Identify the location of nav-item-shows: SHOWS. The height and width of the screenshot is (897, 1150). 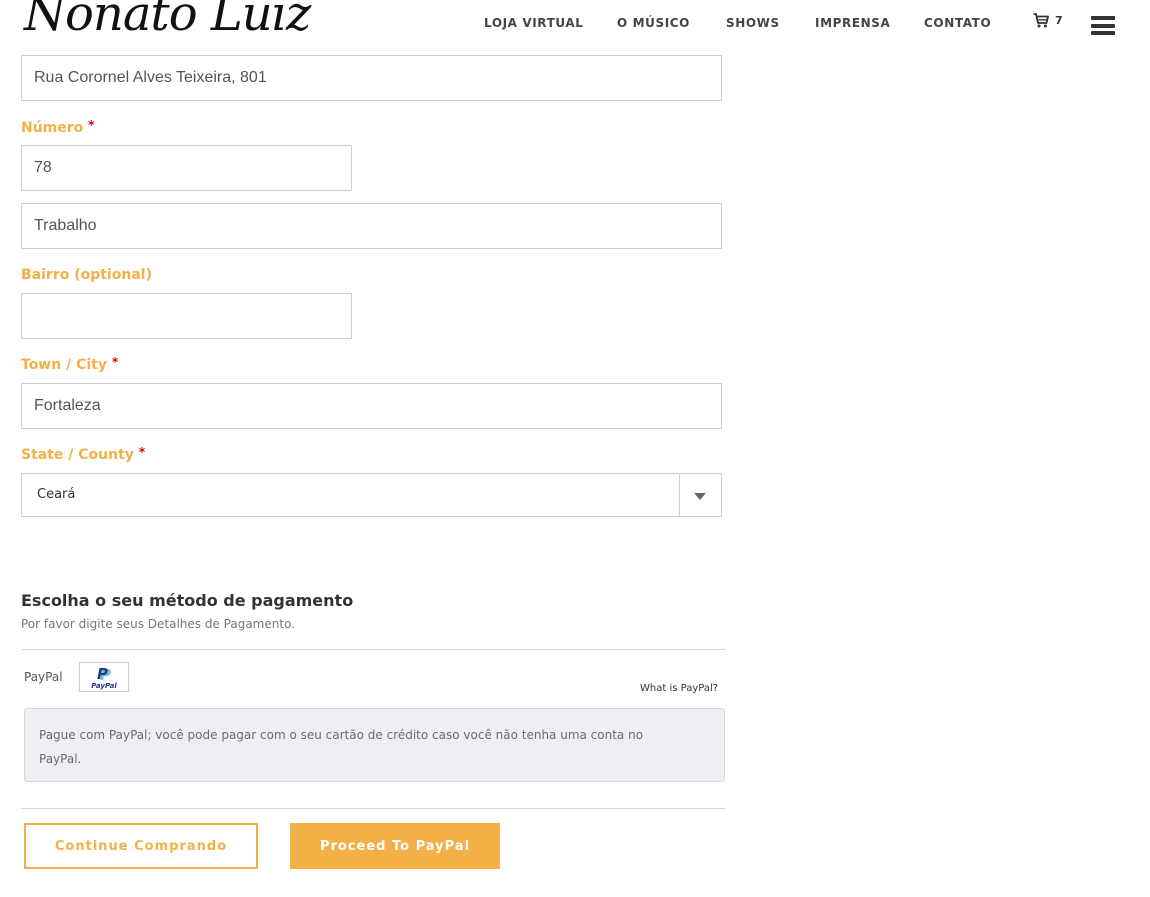
(753, 23).